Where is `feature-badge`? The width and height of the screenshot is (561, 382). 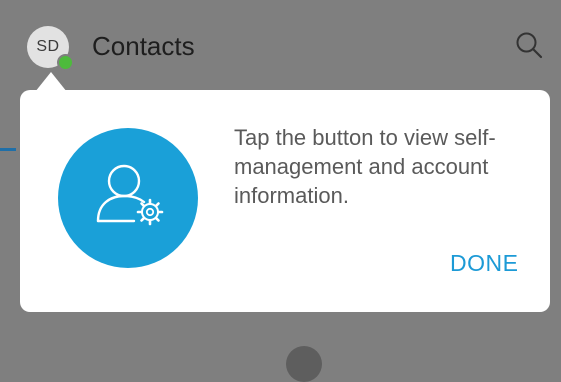
feature-badge is located at coordinates (128, 198).